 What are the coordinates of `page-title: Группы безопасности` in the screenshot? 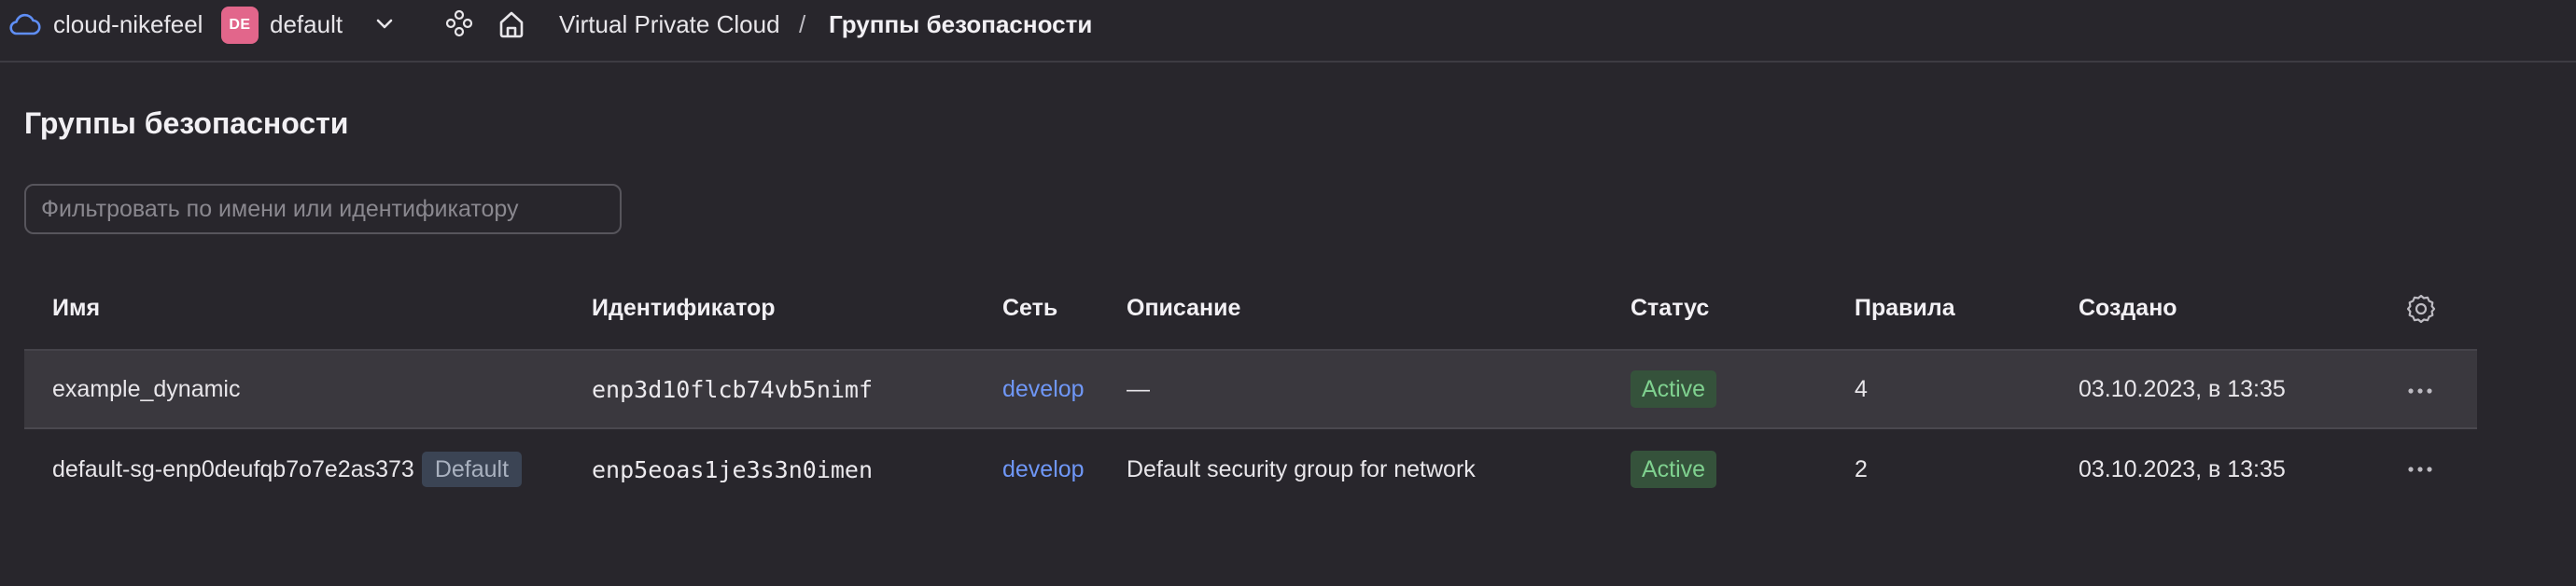 It's located at (186, 123).